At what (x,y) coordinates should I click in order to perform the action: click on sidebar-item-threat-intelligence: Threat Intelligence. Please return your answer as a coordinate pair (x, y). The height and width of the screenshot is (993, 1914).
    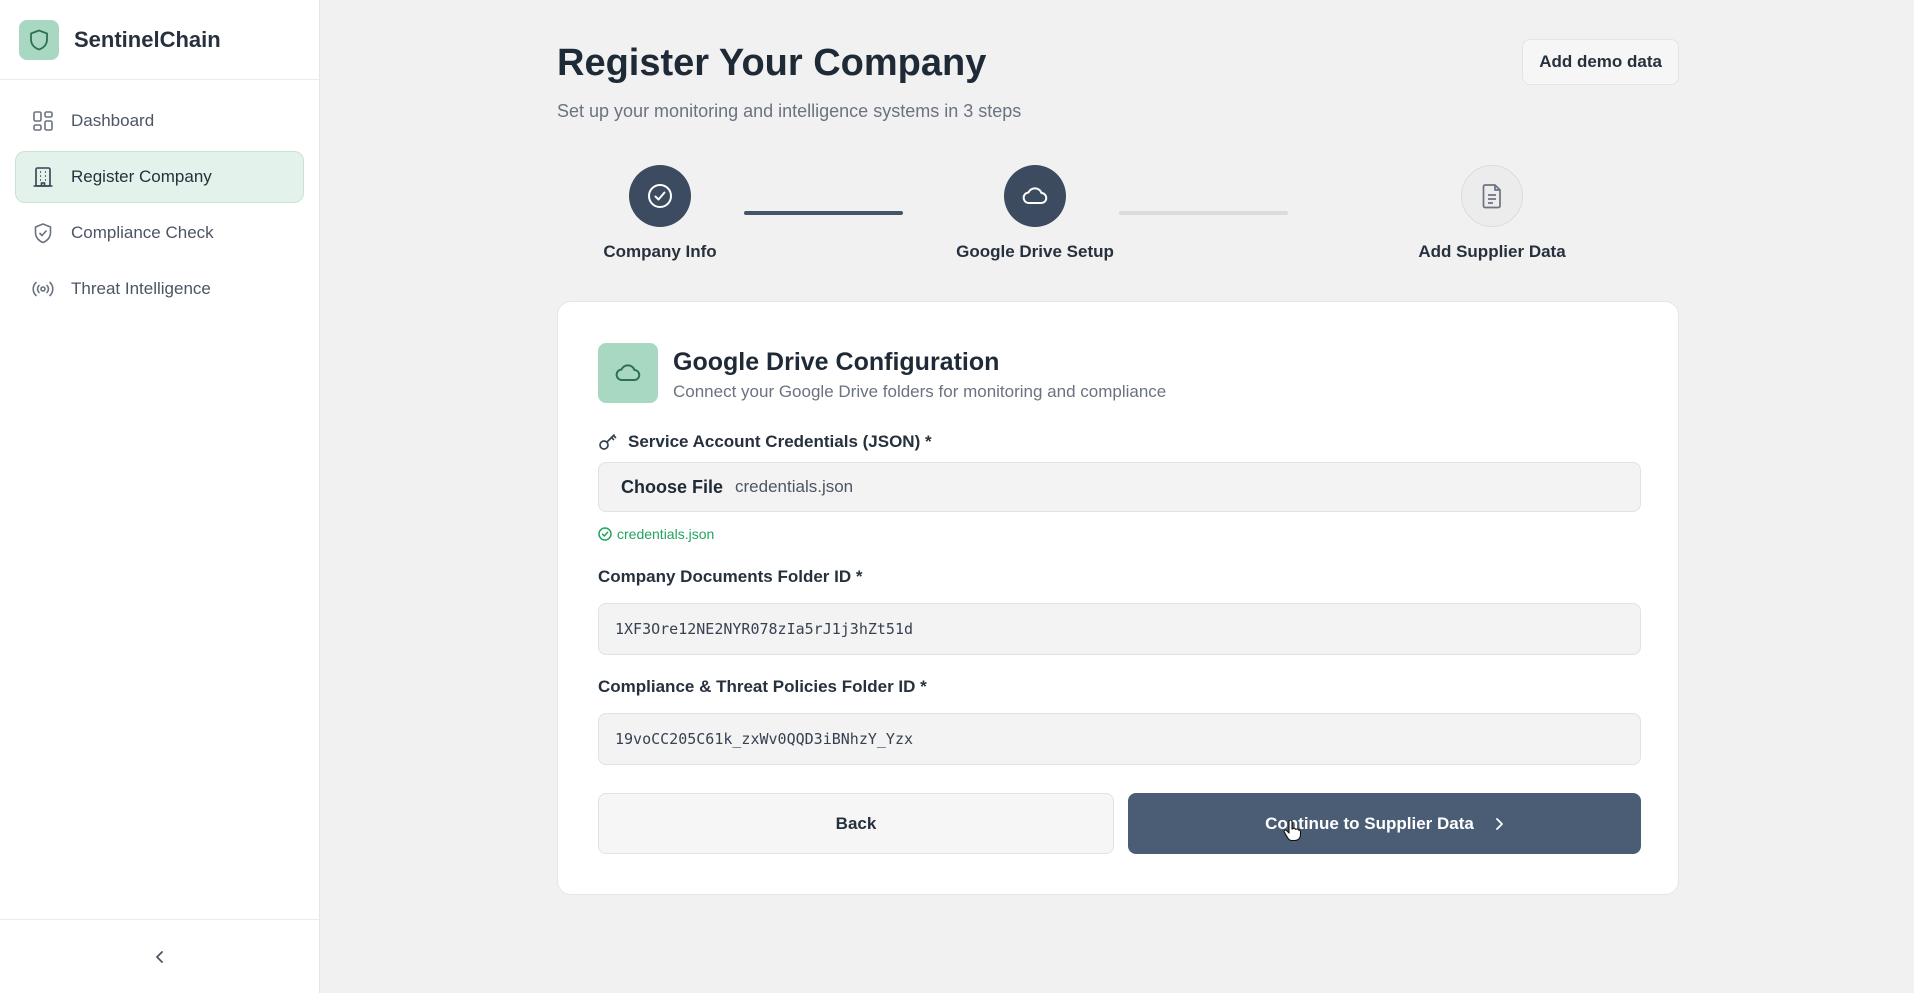
    Looking at the image, I should click on (159, 289).